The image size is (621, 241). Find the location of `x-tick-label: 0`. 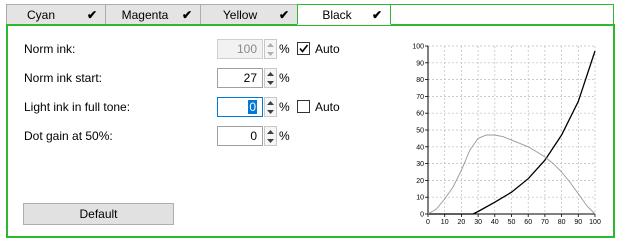

x-tick-label: 0 is located at coordinates (428, 222).